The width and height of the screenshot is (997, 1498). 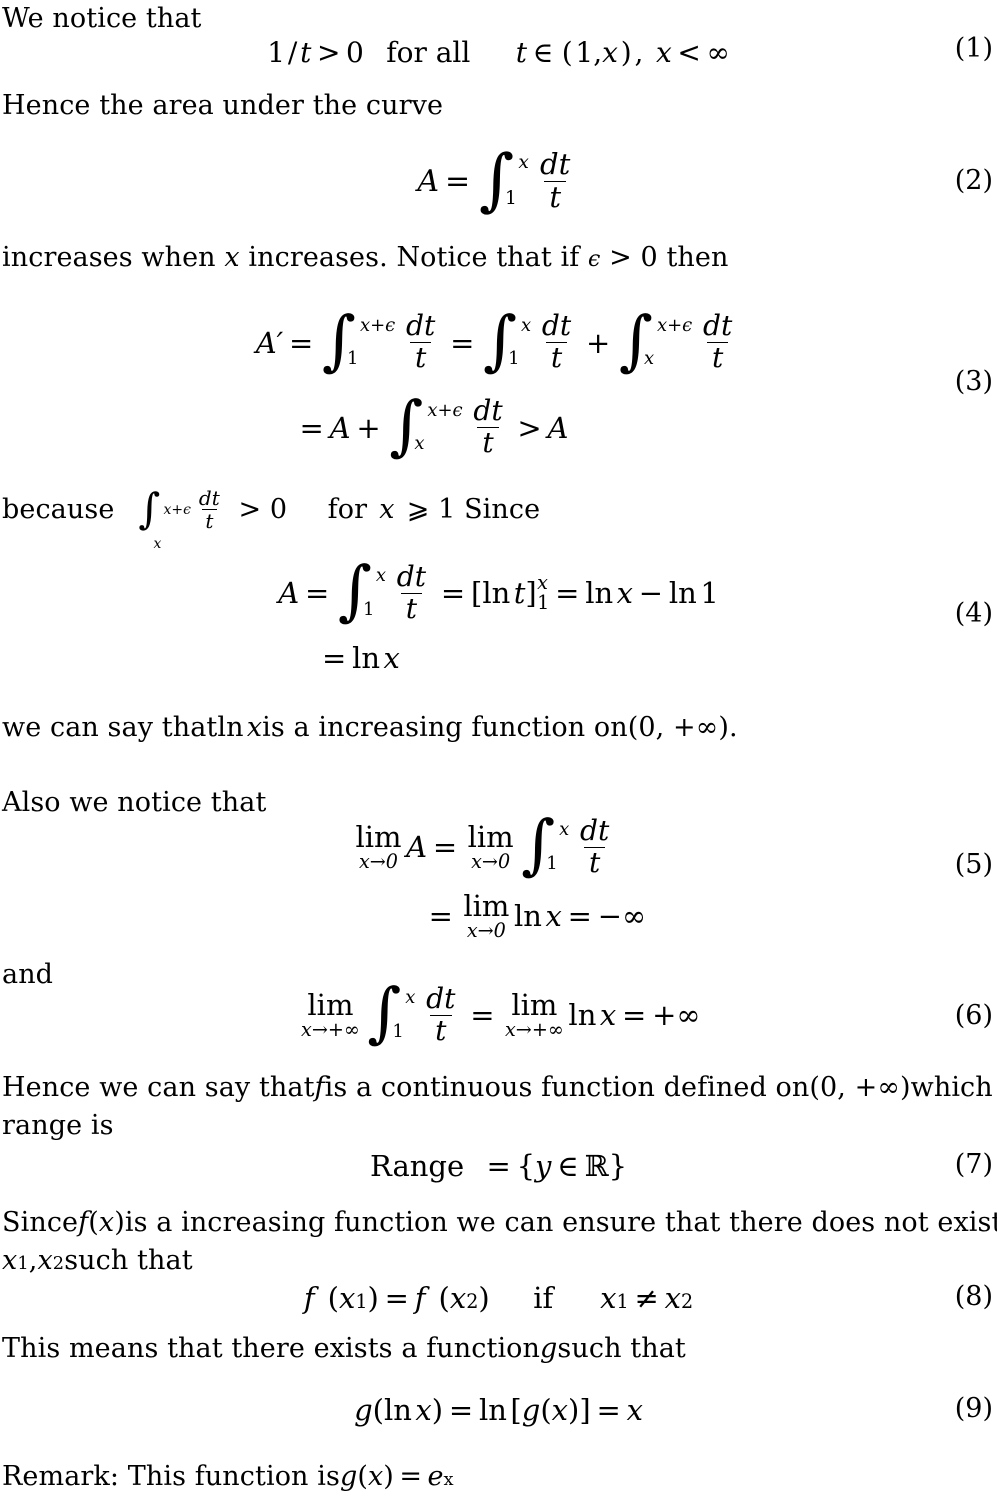 I want to click on equation-2-body: A = ∫ x 1 dt t, so click(x=498, y=180).